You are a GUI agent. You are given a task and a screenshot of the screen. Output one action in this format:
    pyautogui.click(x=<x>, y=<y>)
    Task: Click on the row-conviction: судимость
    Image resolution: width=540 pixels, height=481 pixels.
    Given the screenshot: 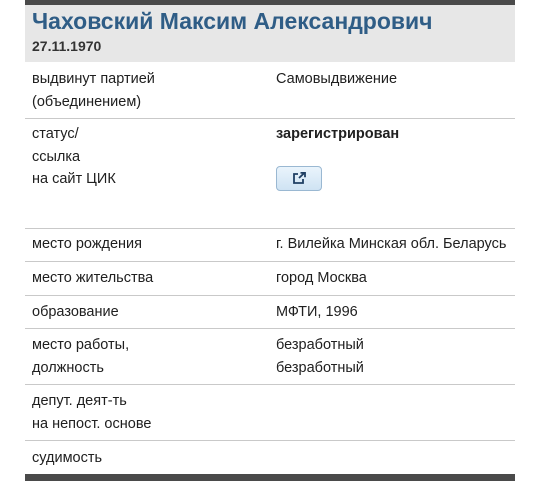 What is the action you would take?
    pyautogui.click(x=270, y=457)
    